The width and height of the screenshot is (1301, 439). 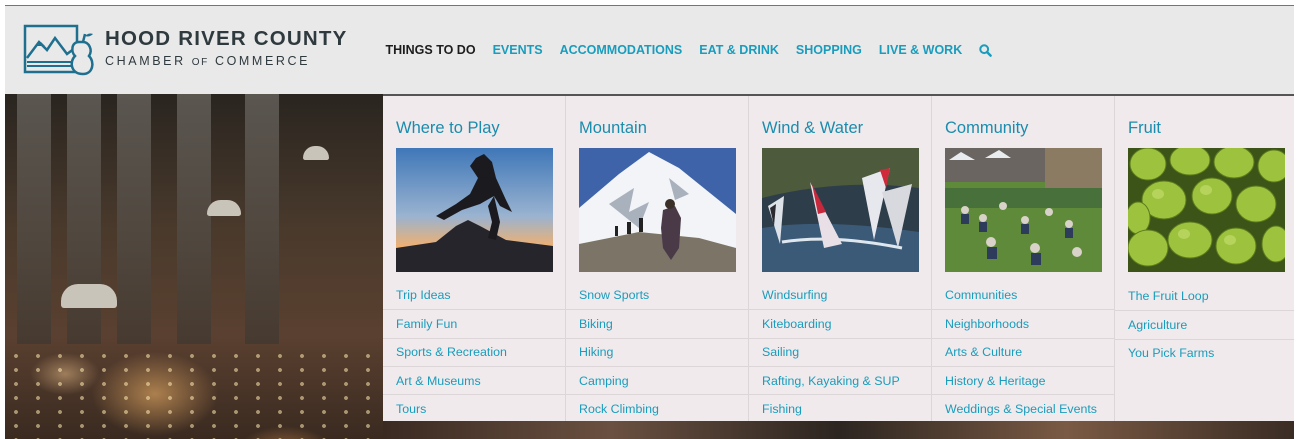 I want to click on list-item: Hiking, so click(x=657, y=351).